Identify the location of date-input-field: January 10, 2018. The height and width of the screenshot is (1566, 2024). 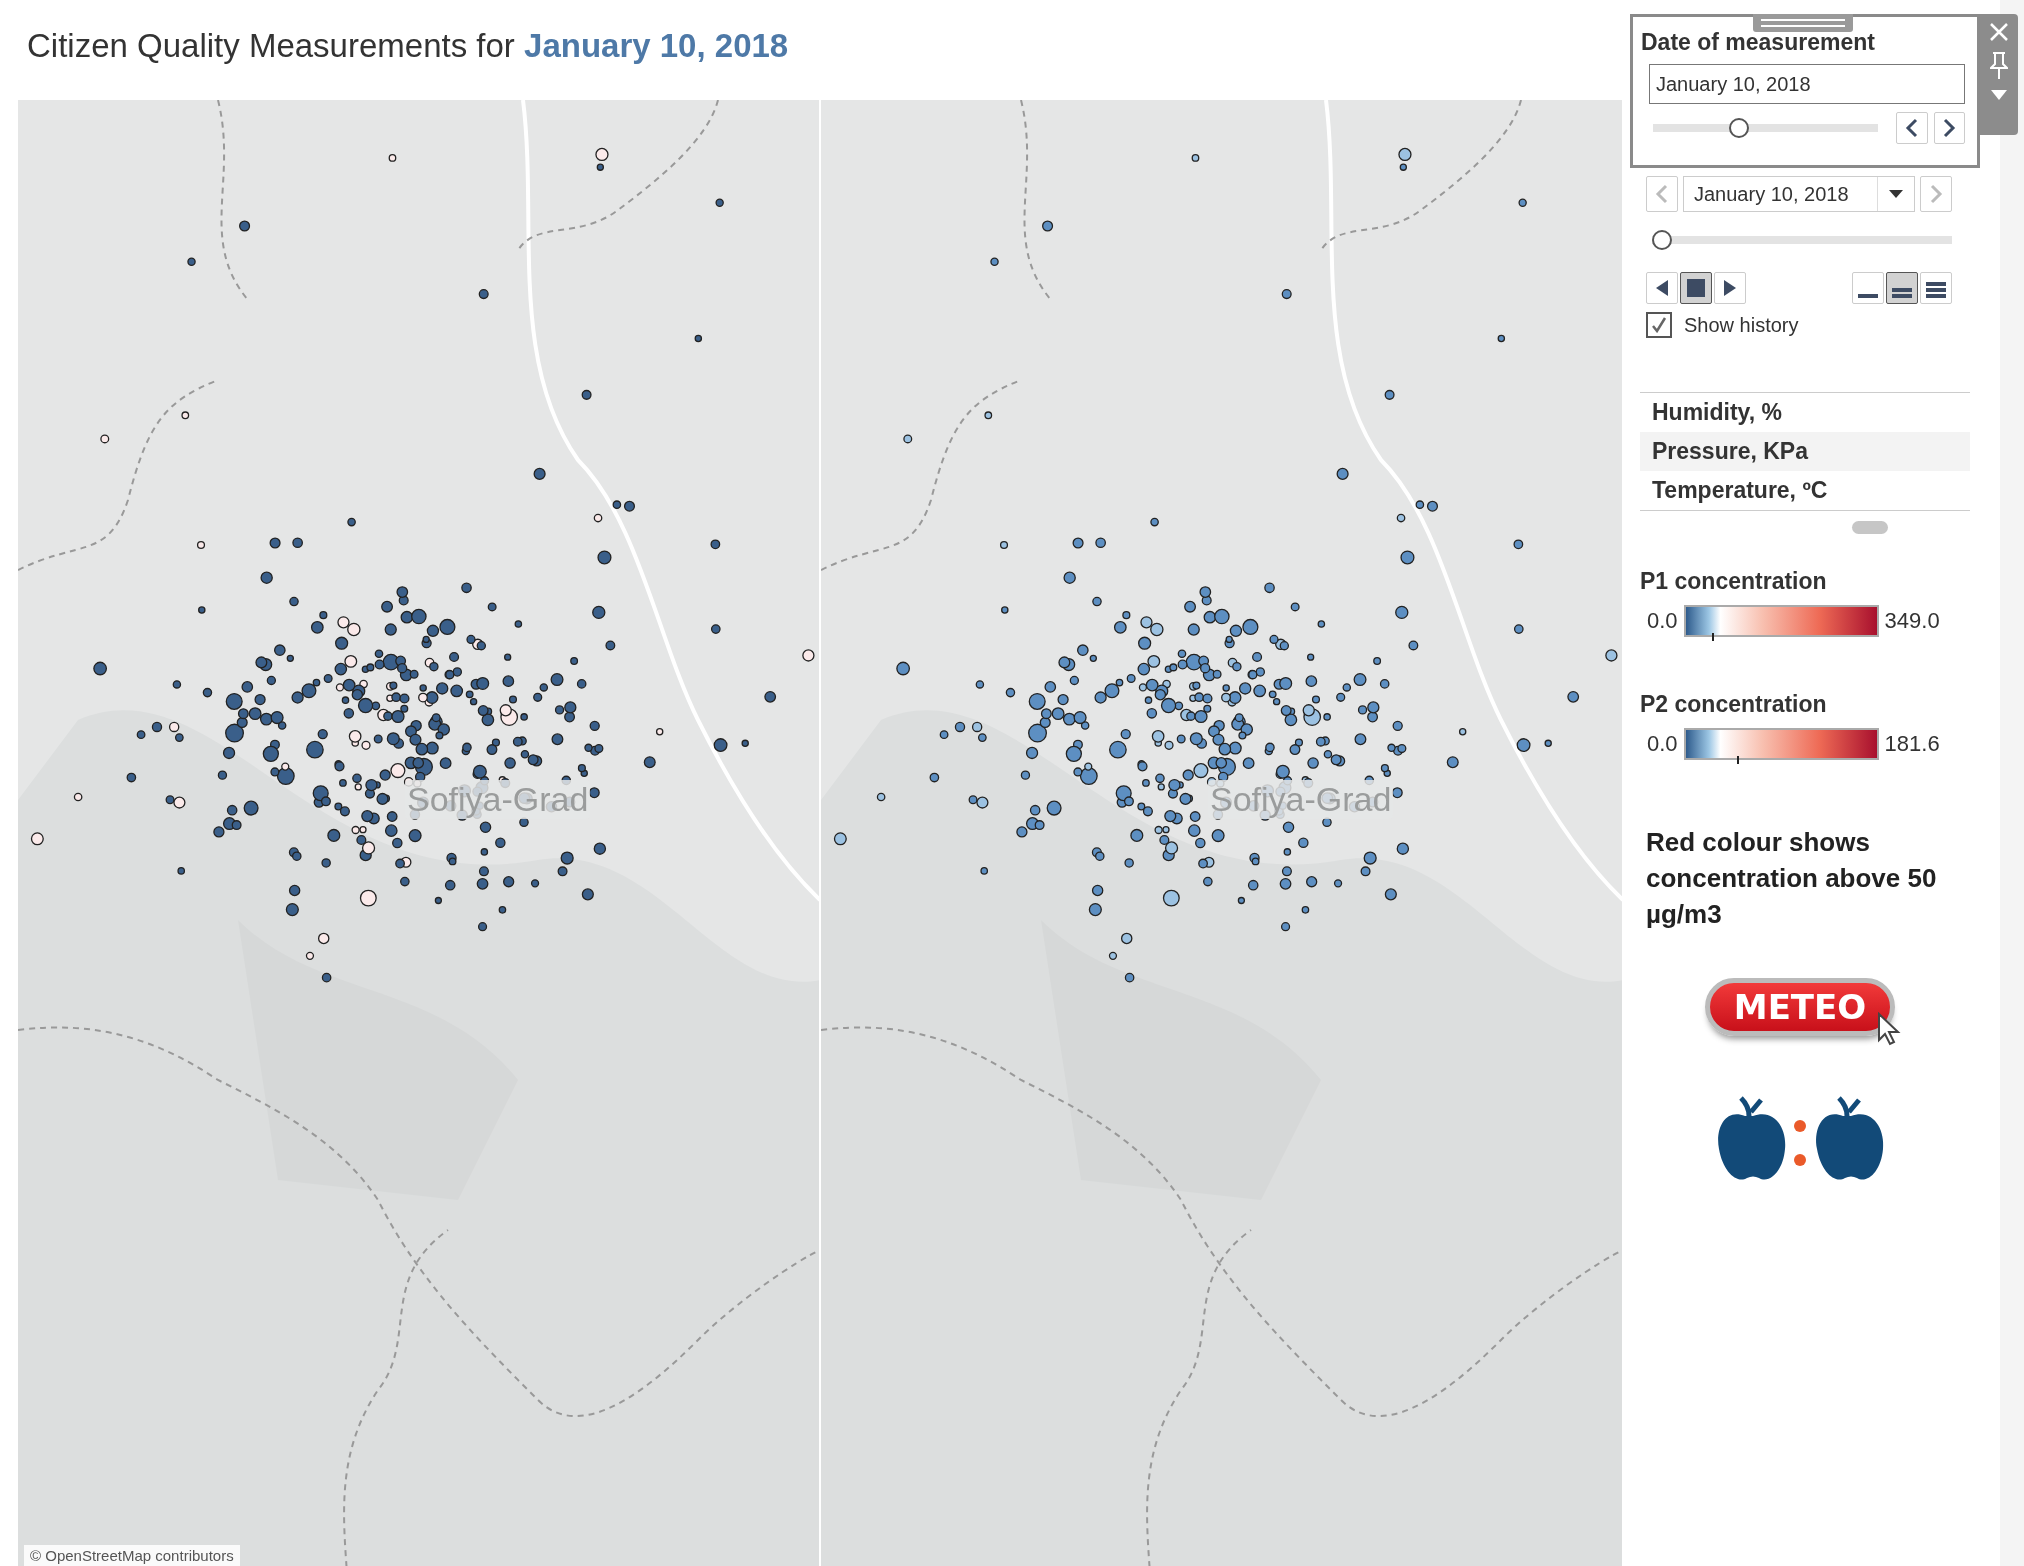
(1807, 84).